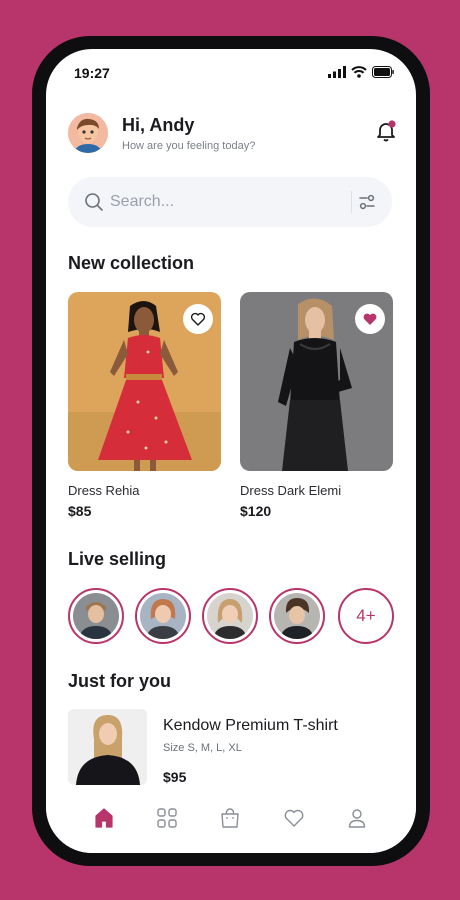  Describe the element at coordinates (351, 202) in the screenshot. I see `search-divider` at that location.